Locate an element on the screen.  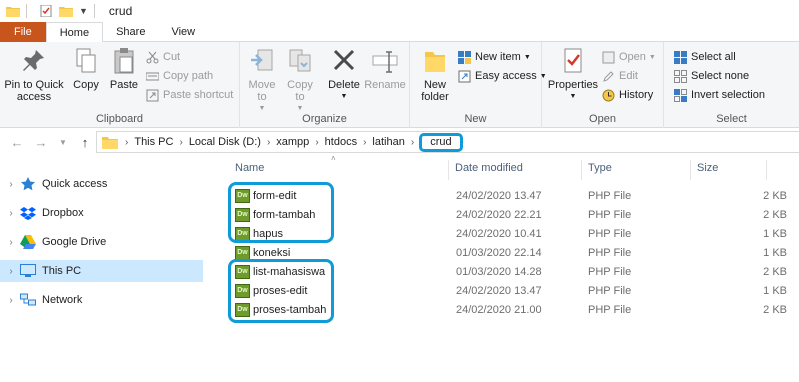
history-button: History is located at coordinates (627, 95).